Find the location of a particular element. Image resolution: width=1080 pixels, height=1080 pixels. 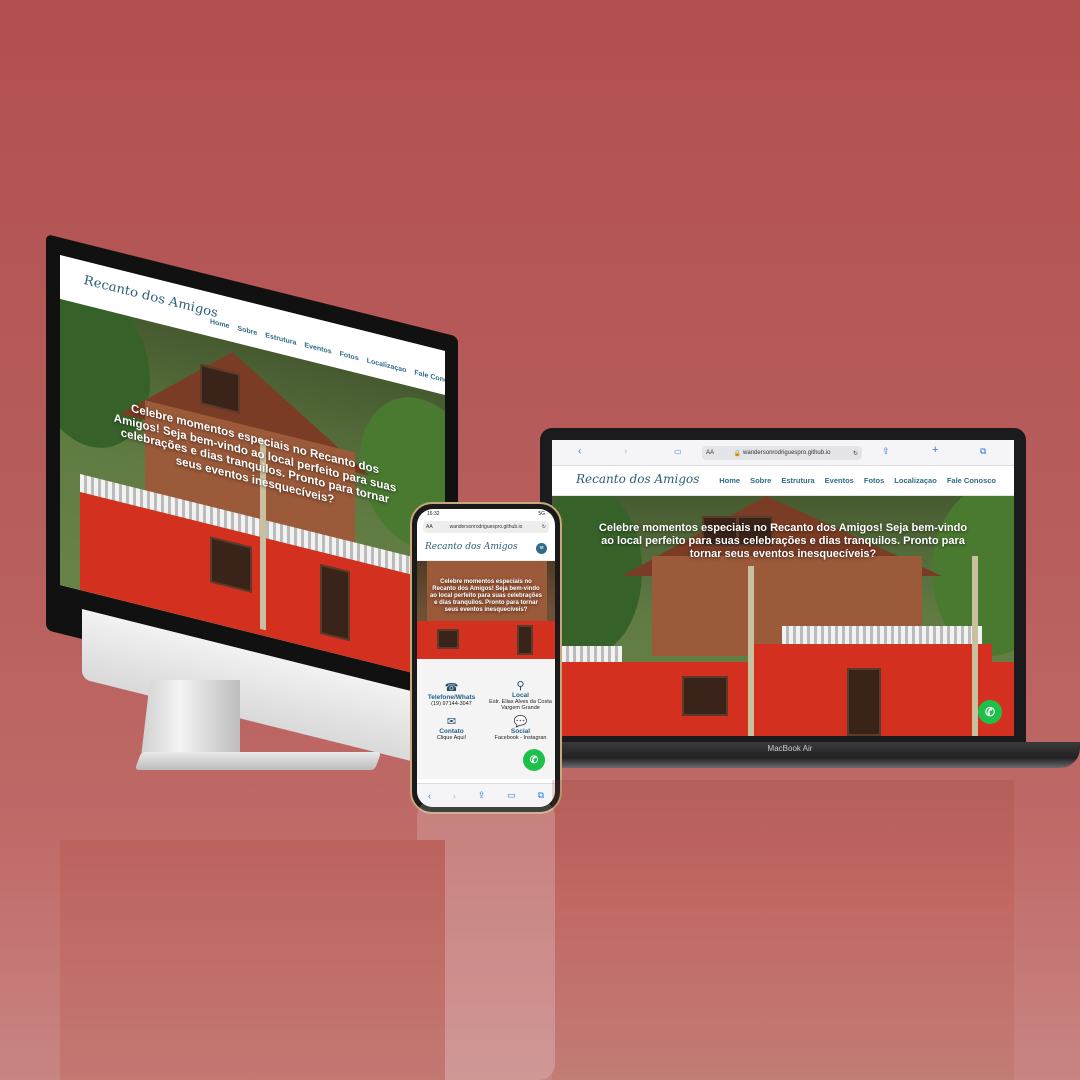

chat-bubble-icon: 💬 is located at coordinates (520, 722).